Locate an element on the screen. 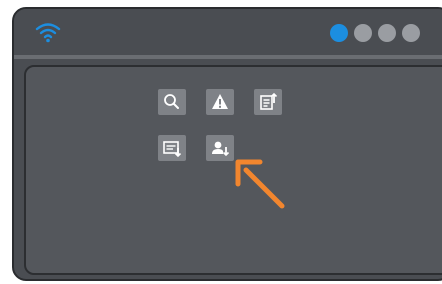  pointer-arrow-icon is located at coordinates (260, 184).